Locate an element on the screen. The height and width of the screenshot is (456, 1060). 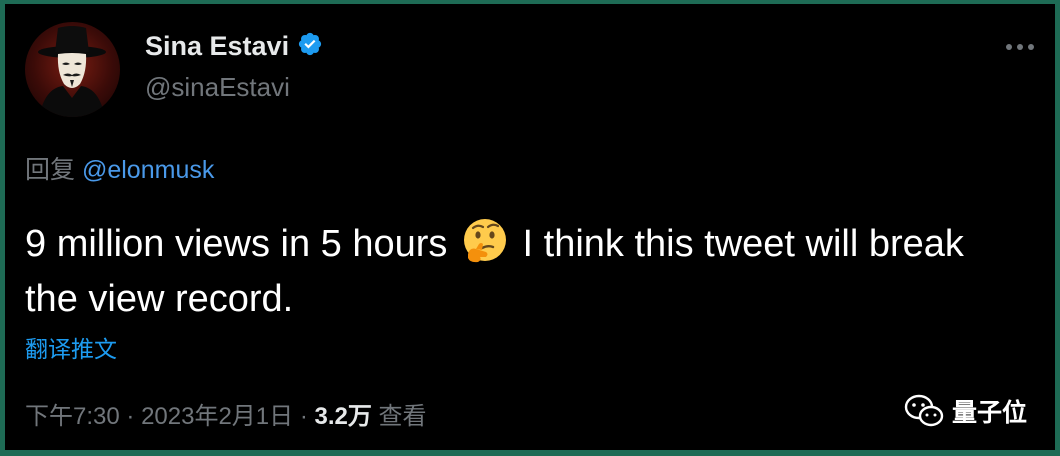
tweet-date: 2023年2月1日 is located at coordinates (217, 416).